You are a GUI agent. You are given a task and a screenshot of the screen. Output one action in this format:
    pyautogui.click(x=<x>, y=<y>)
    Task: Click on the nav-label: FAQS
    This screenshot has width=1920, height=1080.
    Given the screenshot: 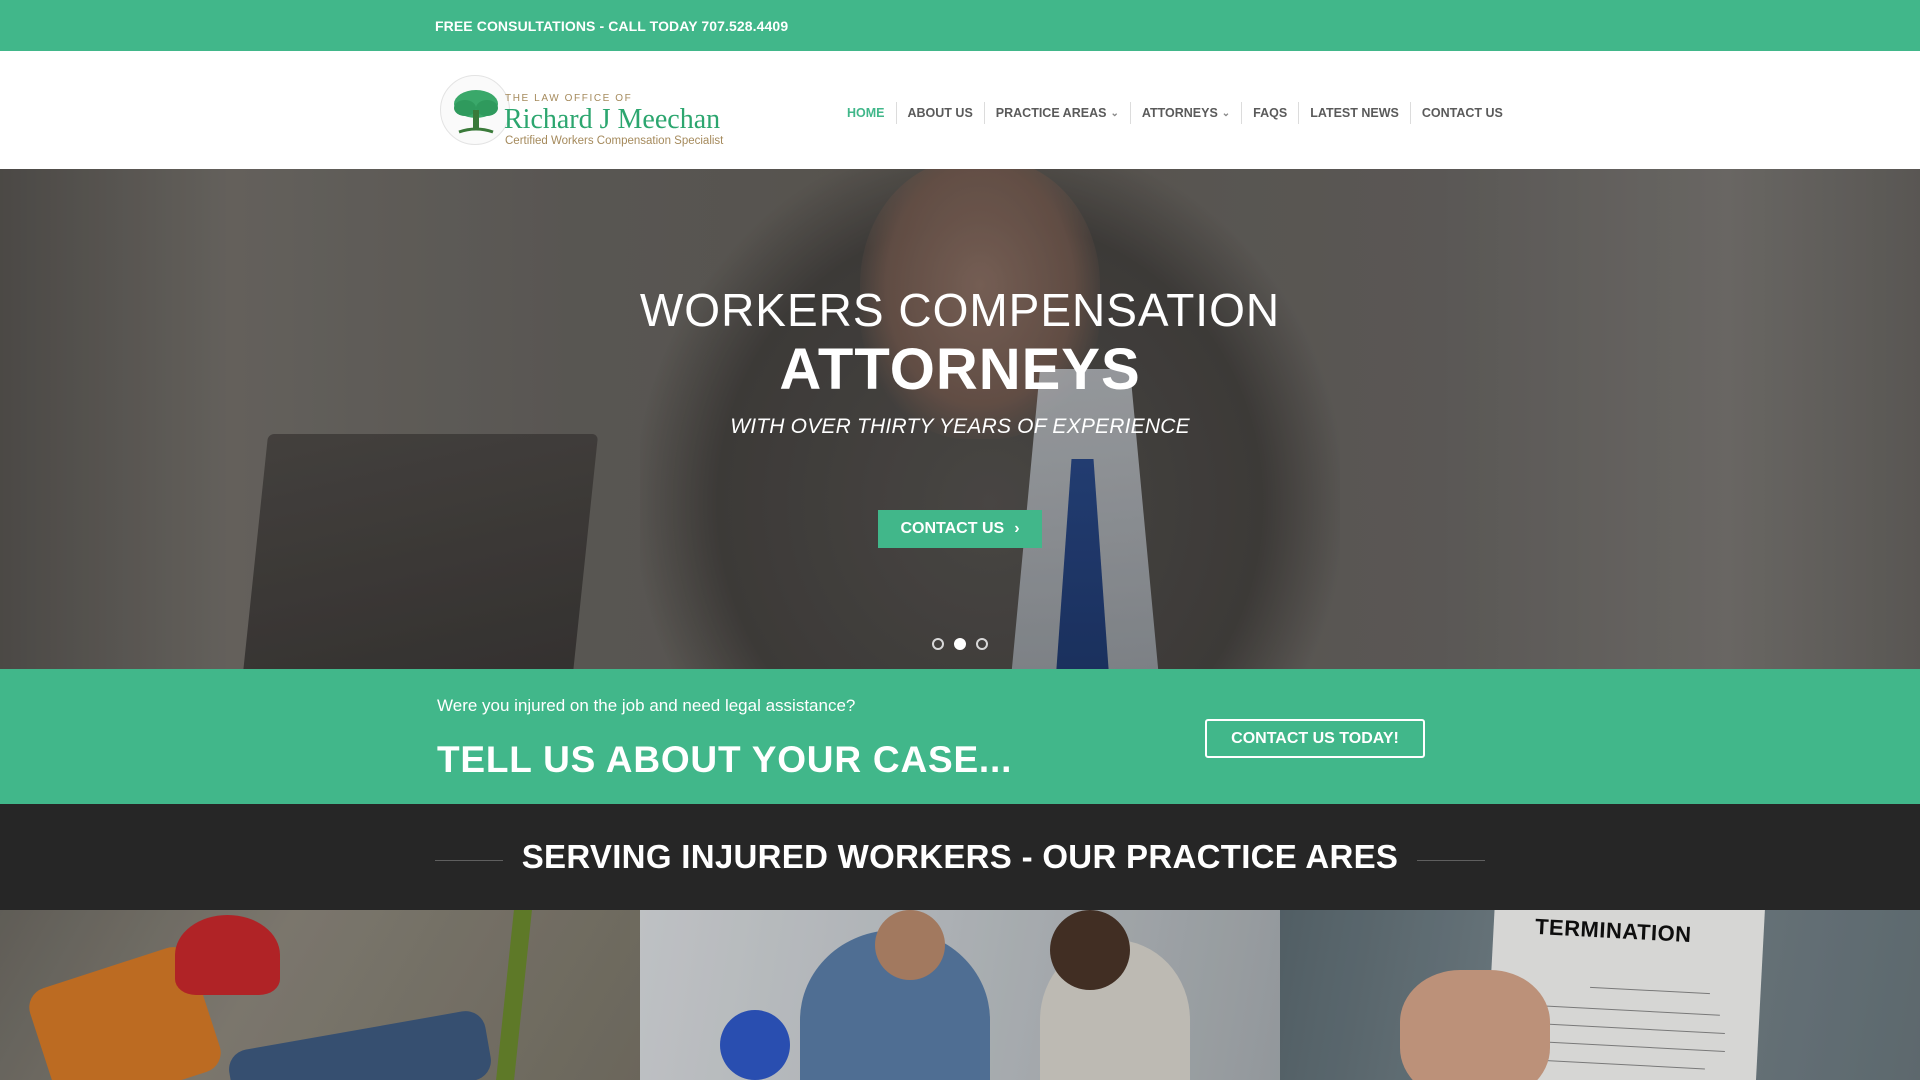 What is the action you would take?
    pyautogui.click(x=1270, y=113)
    